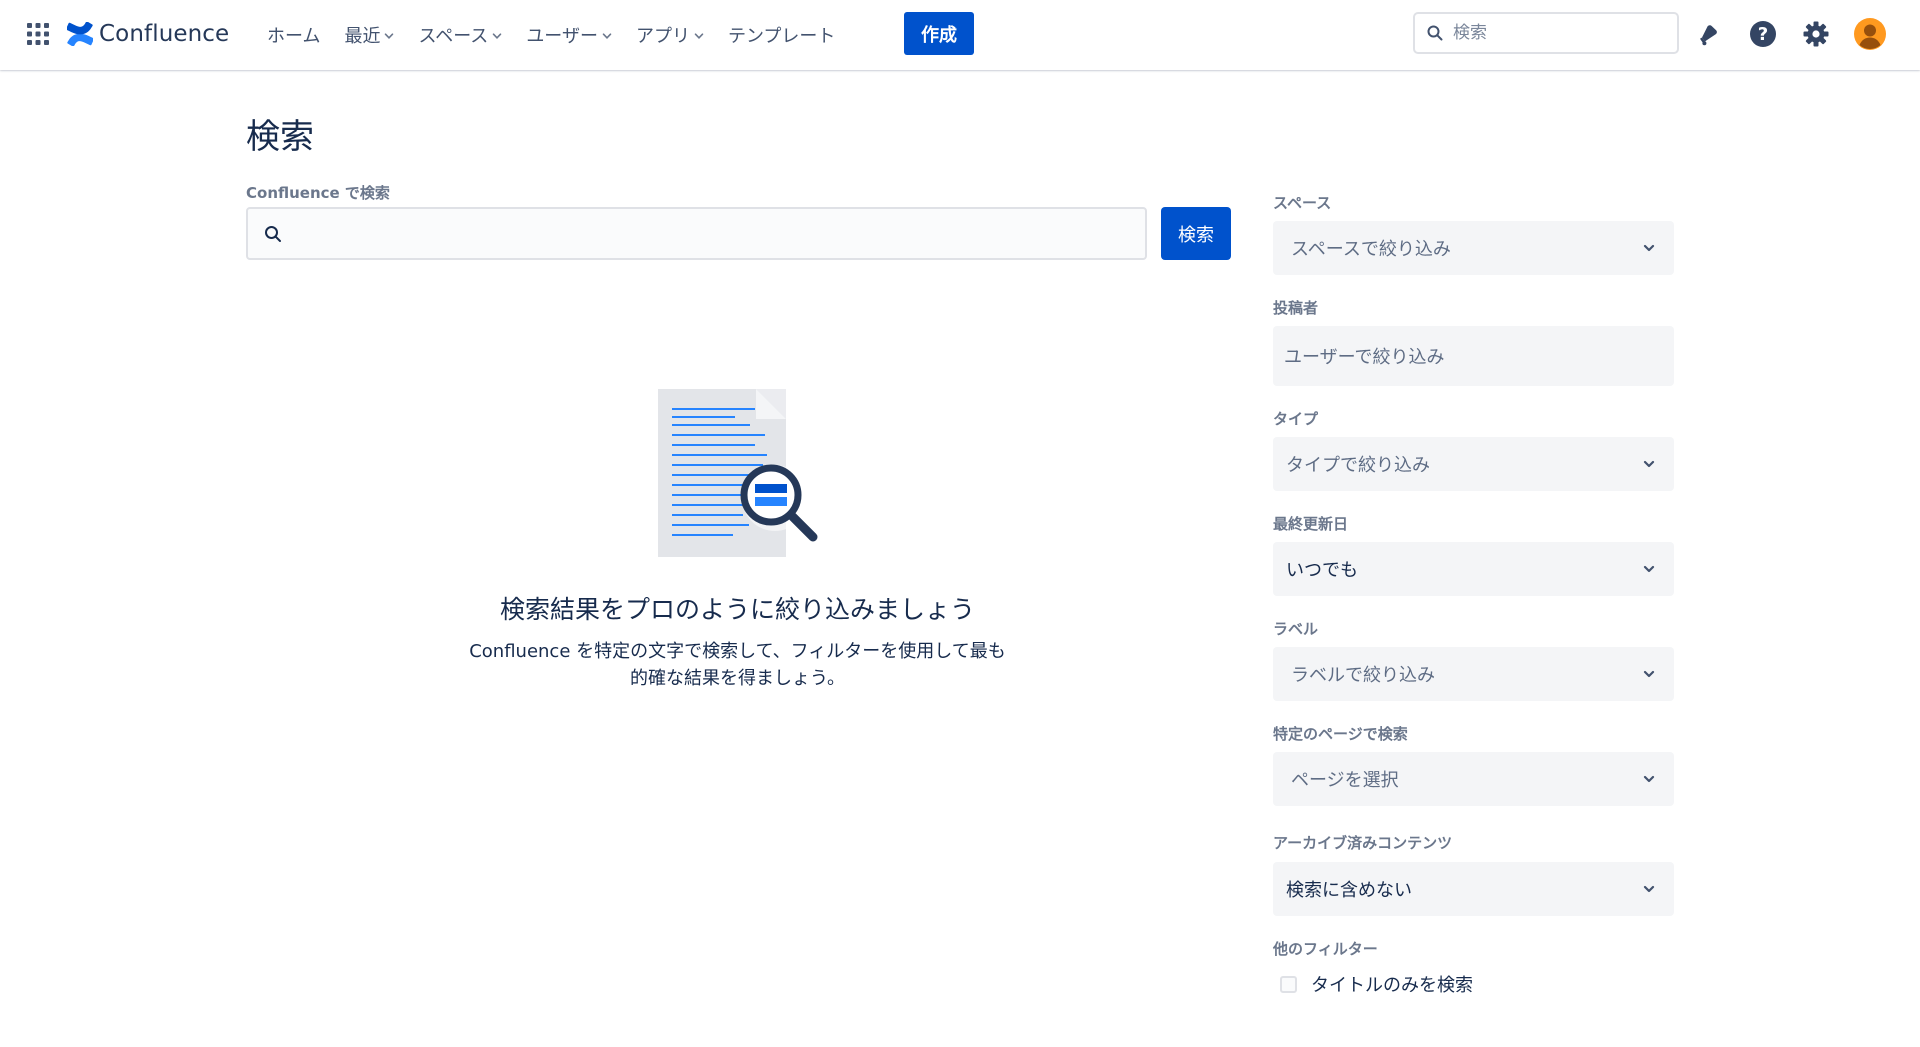  Describe the element at coordinates (318, 193) in the screenshot. I see `search-field-label: Confluence で検索` at that location.